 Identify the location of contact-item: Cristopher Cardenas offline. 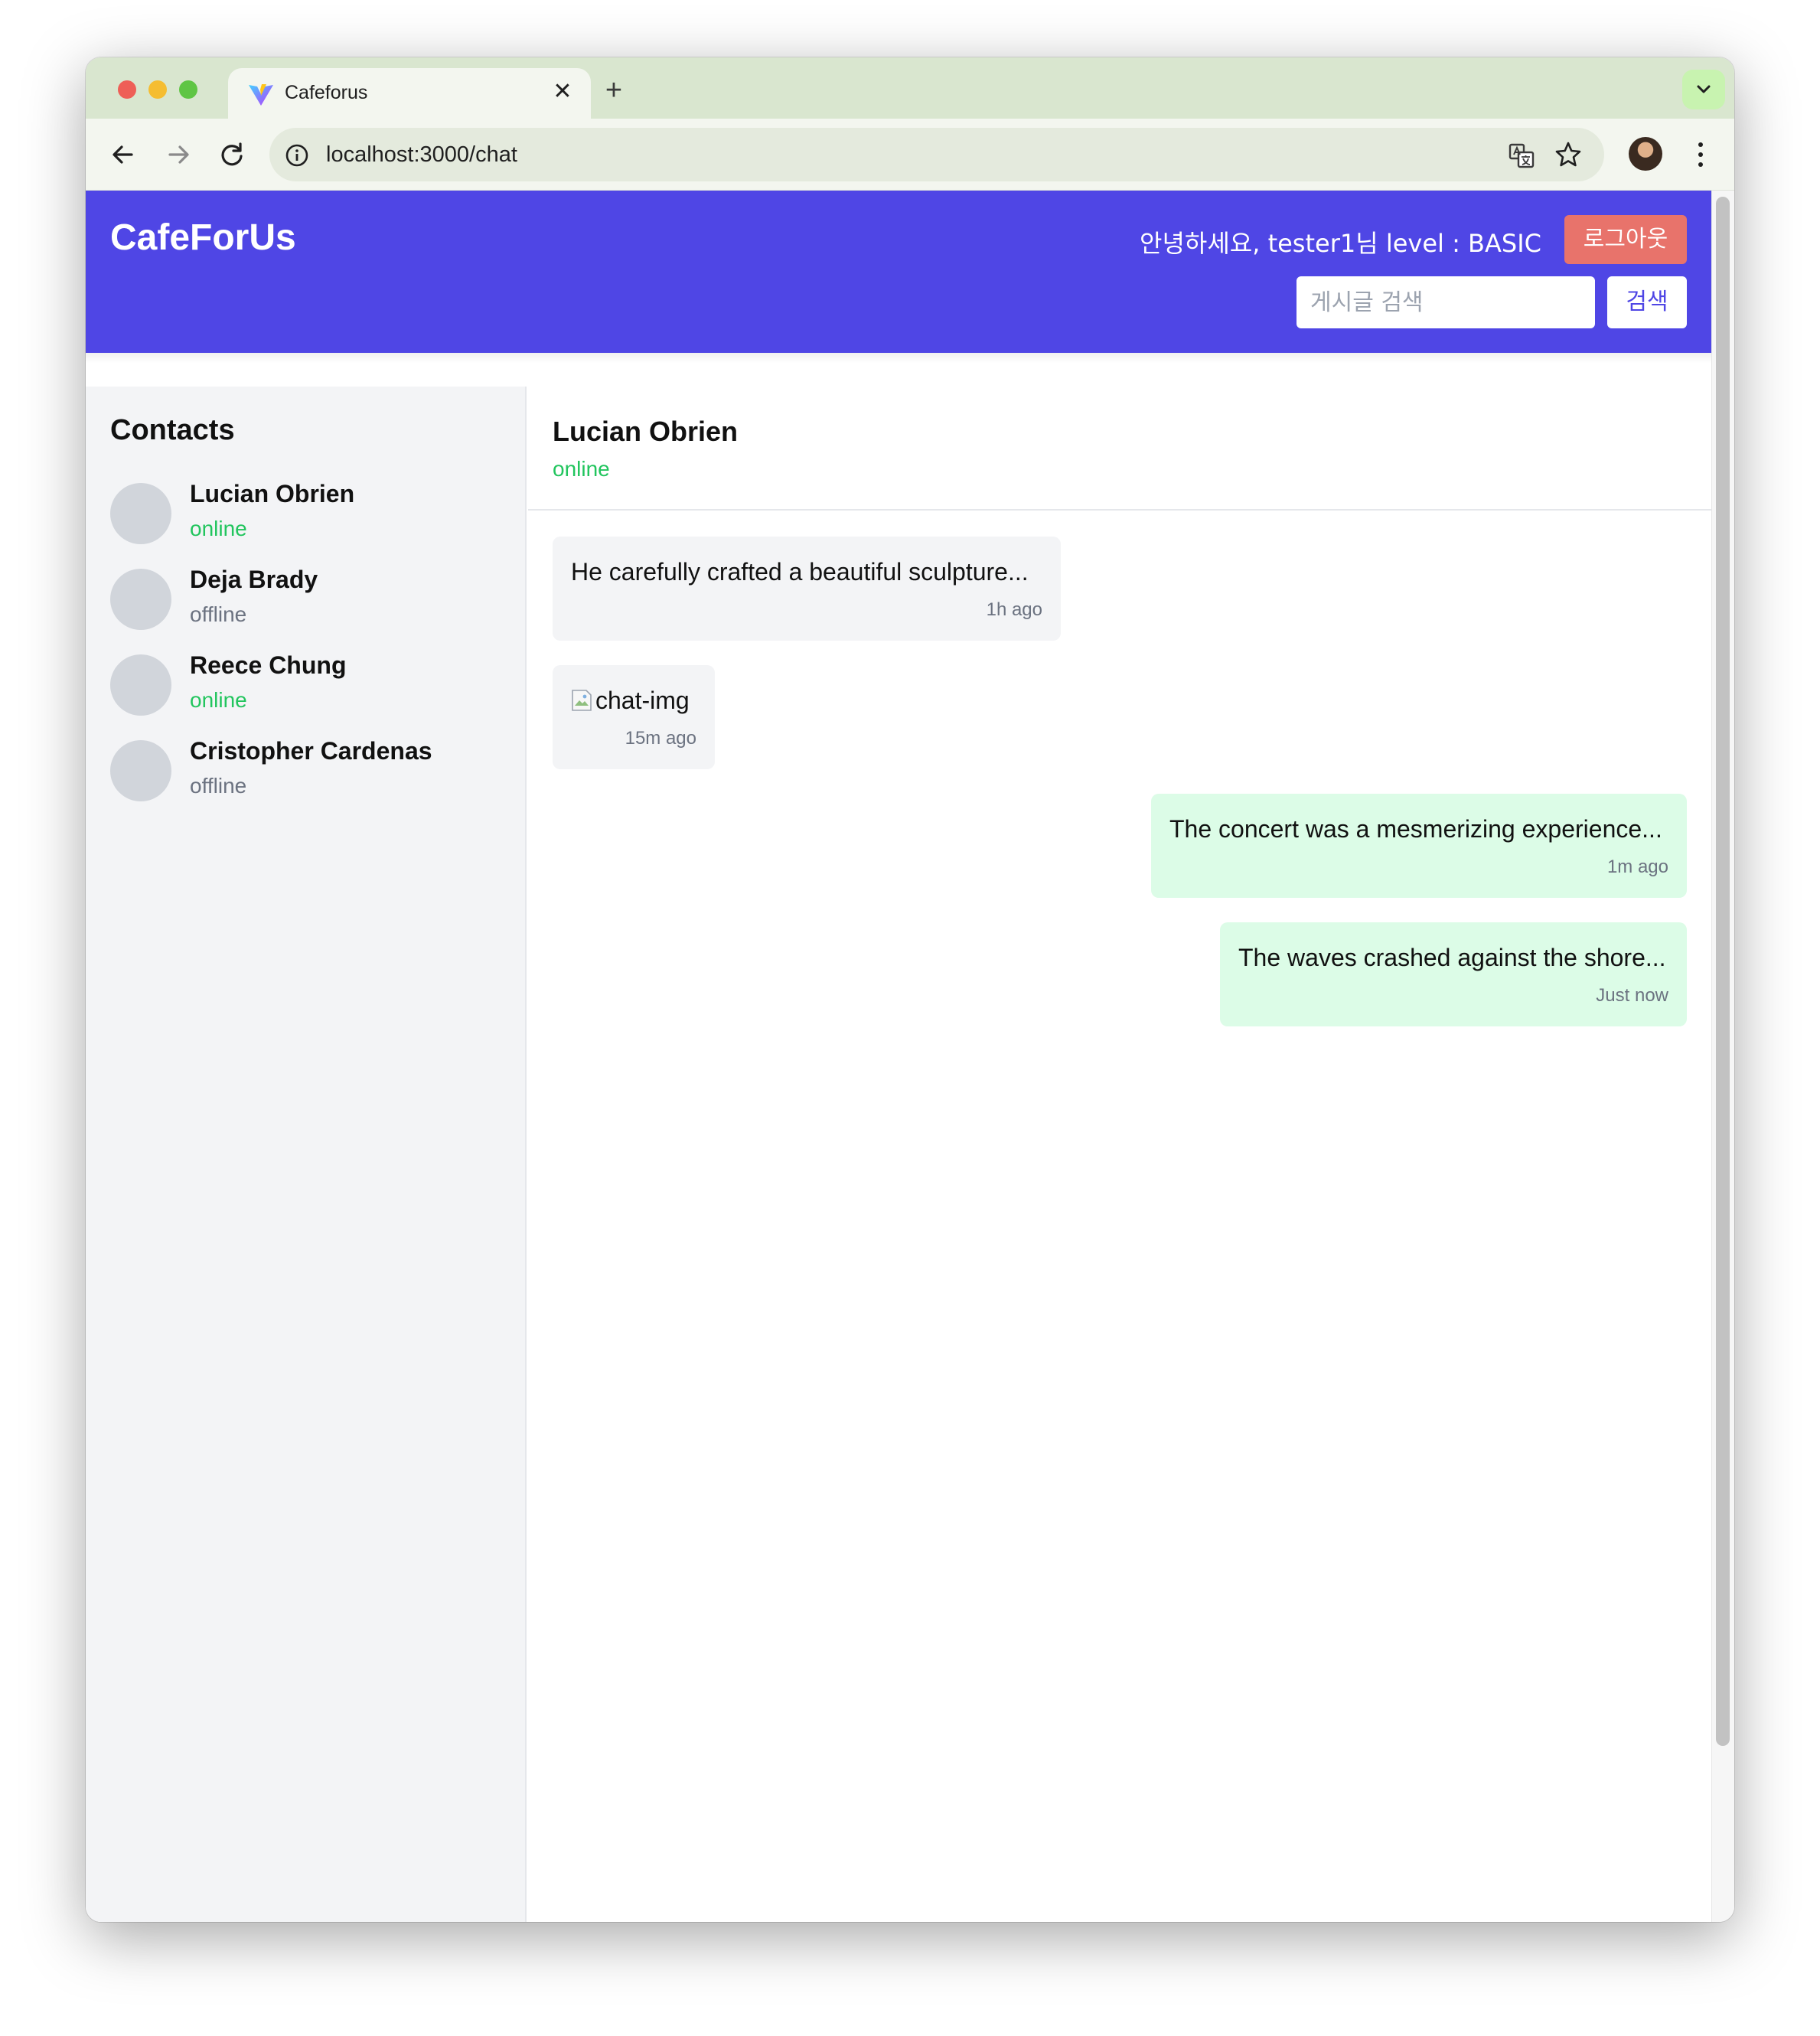
(309, 770).